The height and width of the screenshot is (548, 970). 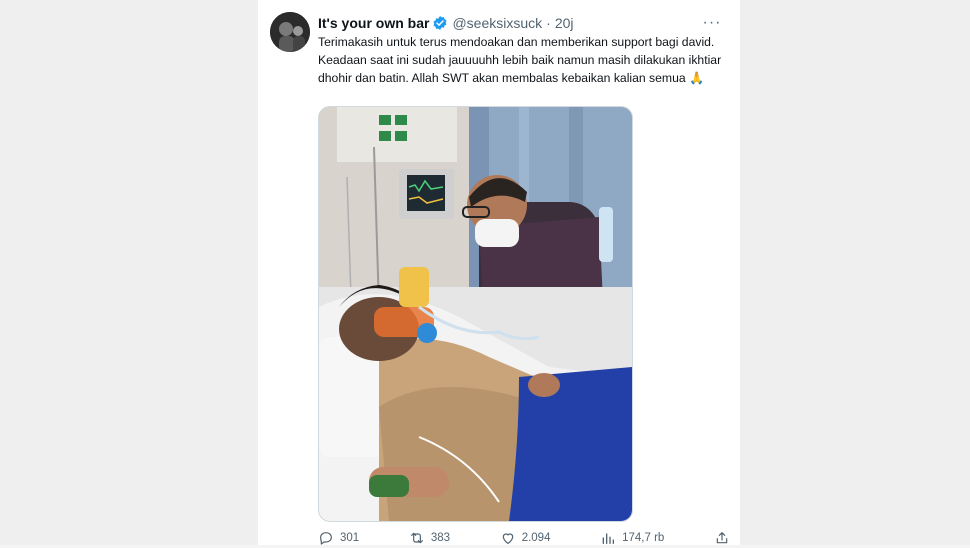 I want to click on retweet-icon, so click(x=416, y=538).